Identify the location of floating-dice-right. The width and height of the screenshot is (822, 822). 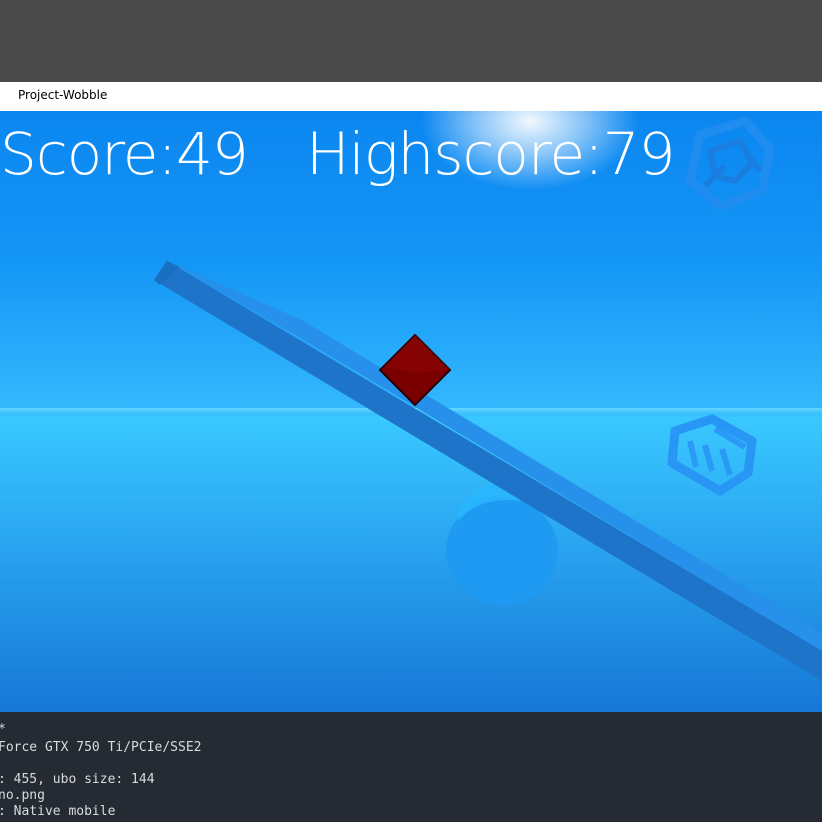
(712, 455).